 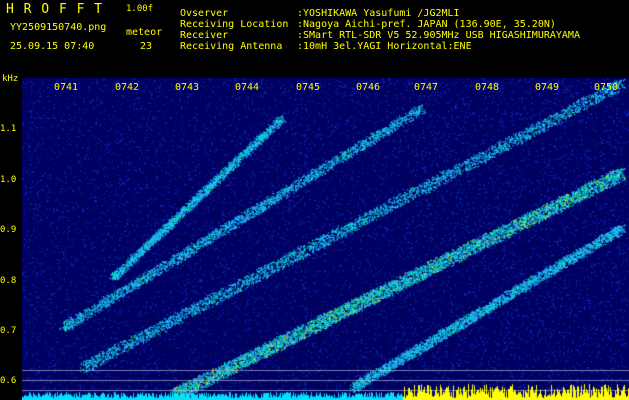 What do you see at coordinates (547, 87) in the screenshot?
I see `x-tick-label: 0749` at bounding box center [547, 87].